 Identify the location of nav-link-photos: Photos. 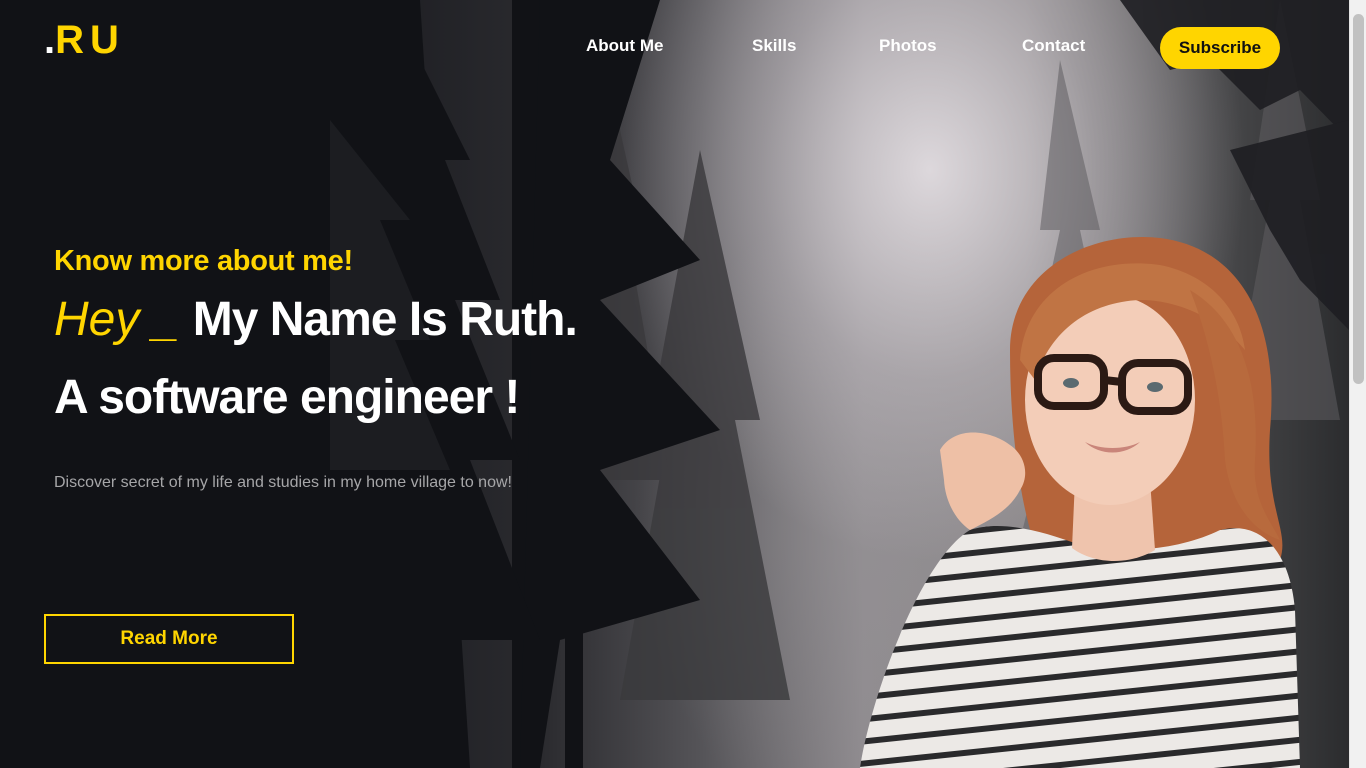
(908, 46).